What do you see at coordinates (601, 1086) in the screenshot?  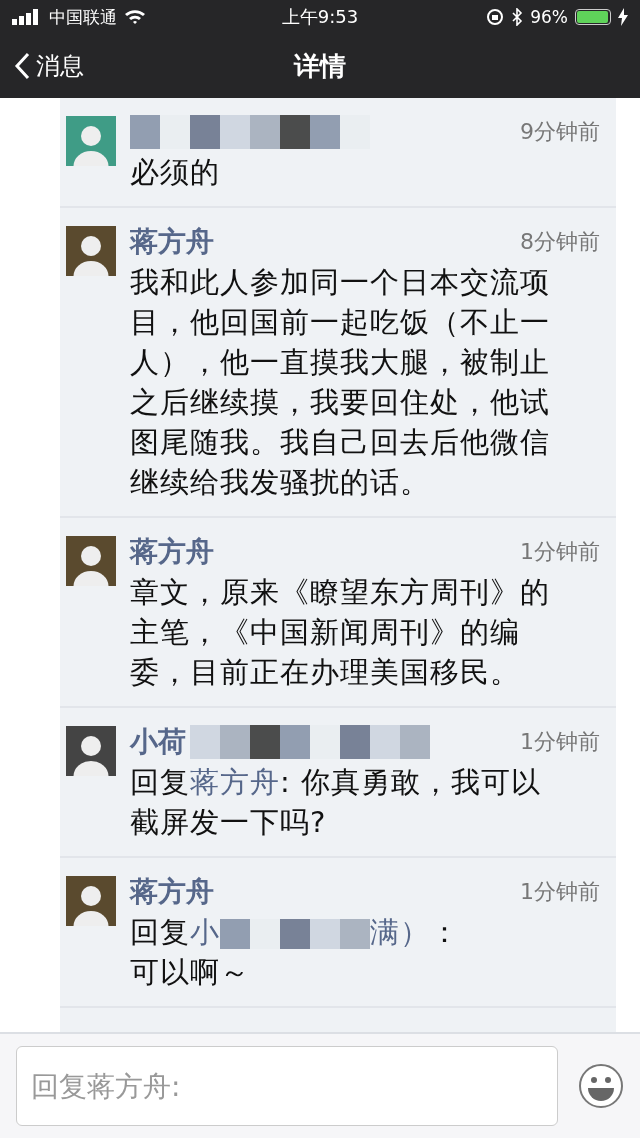 I see `smiley-icon` at bounding box center [601, 1086].